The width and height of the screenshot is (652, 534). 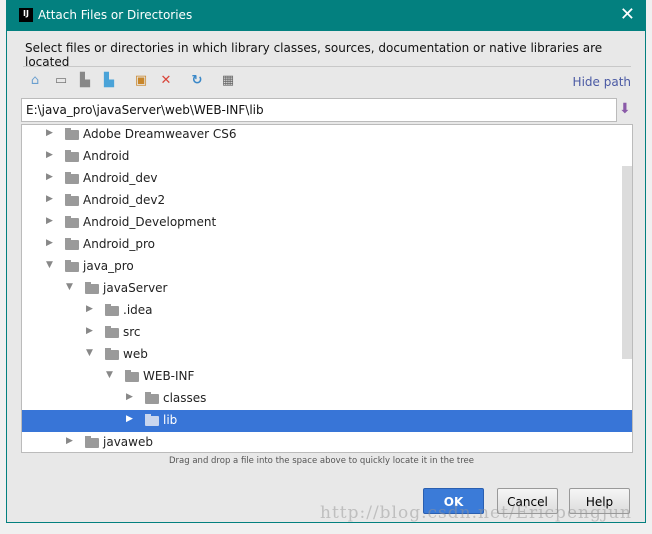 What do you see at coordinates (602, 82) in the screenshot?
I see `hide-path-link: Hide path` at bounding box center [602, 82].